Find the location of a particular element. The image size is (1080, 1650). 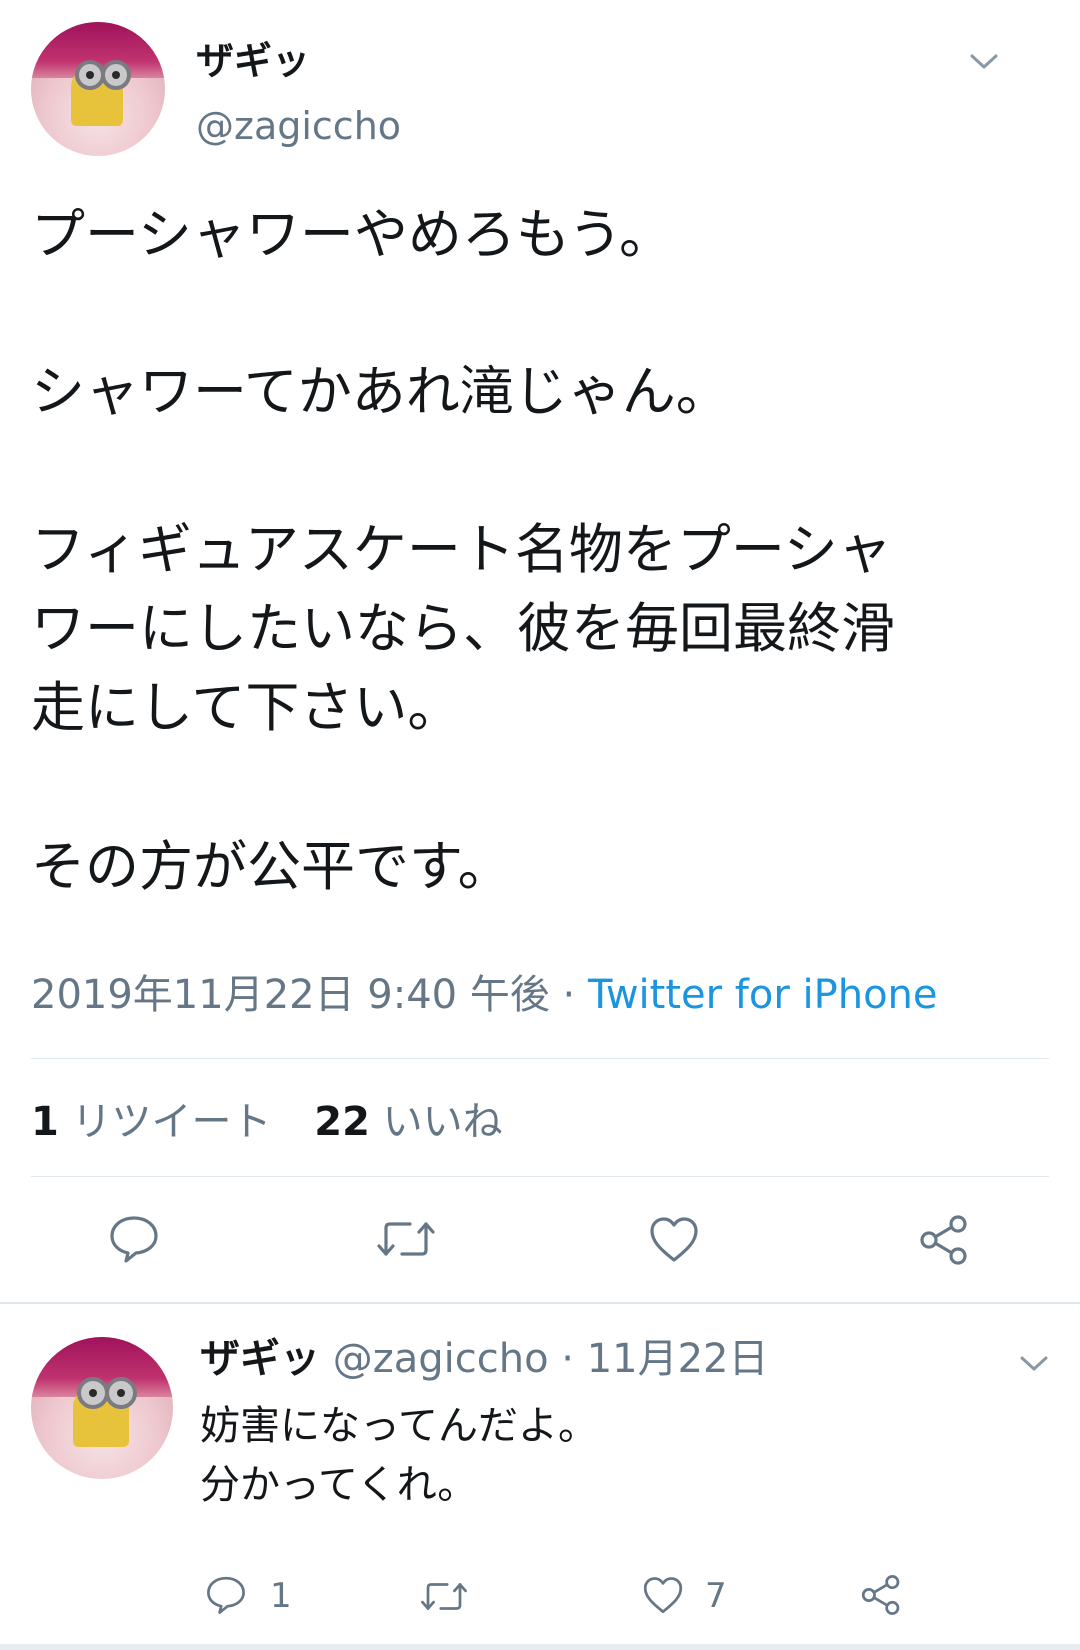

tweet-text-line-1: プーシャワーやめろもう。 is located at coordinates (352, 234).